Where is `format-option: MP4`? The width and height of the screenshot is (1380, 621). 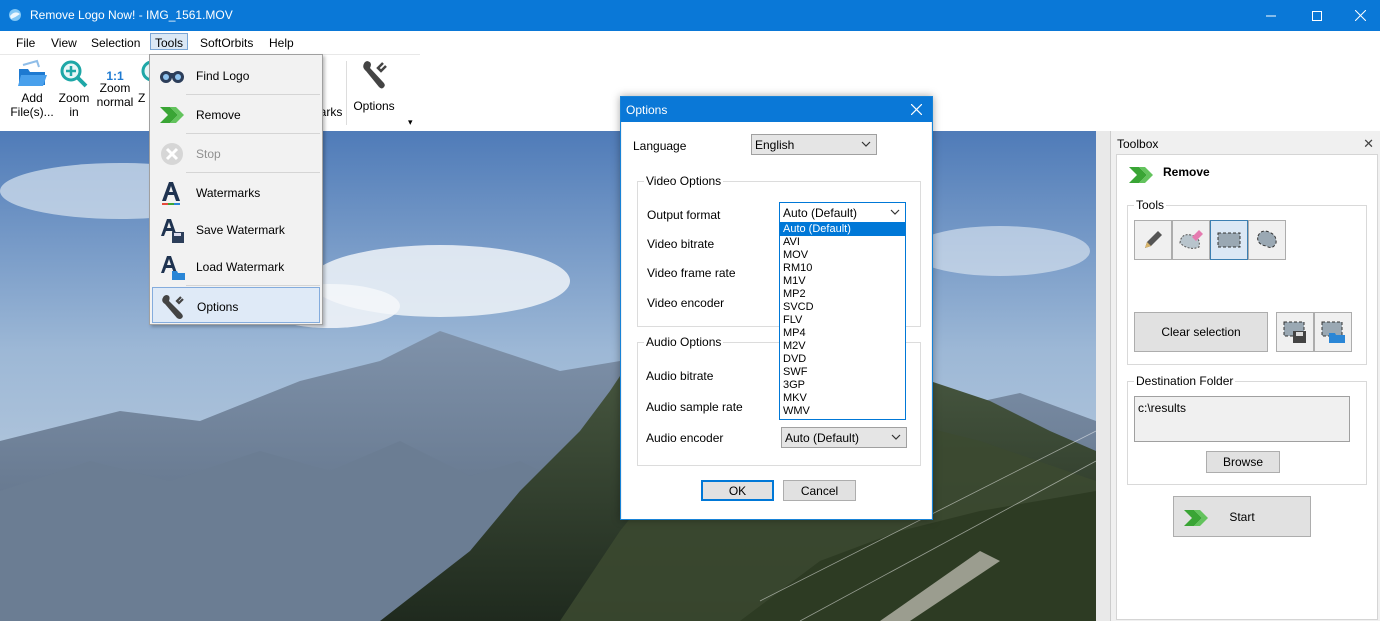 format-option: MP4 is located at coordinates (842, 333).